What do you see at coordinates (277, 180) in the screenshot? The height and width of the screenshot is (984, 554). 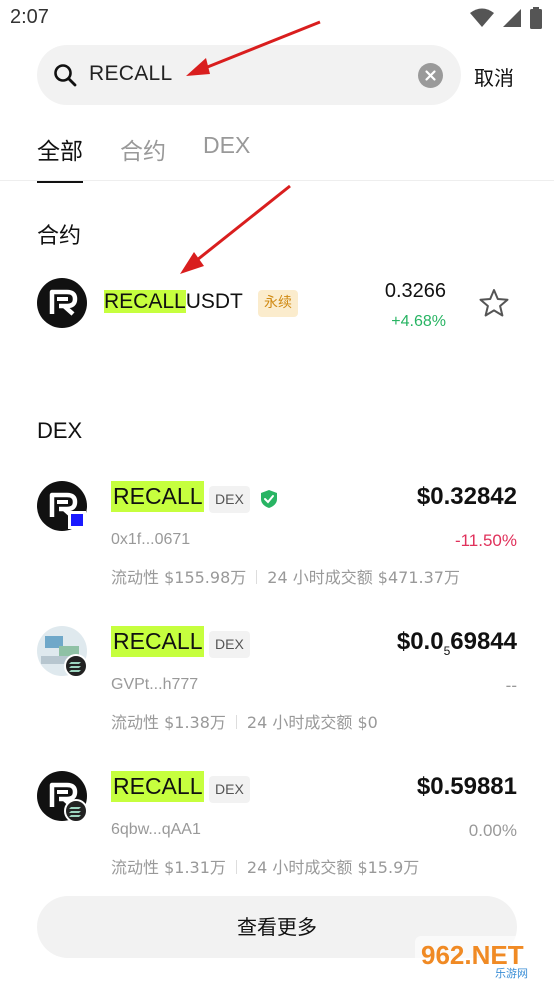 I see `tab-divider` at bounding box center [277, 180].